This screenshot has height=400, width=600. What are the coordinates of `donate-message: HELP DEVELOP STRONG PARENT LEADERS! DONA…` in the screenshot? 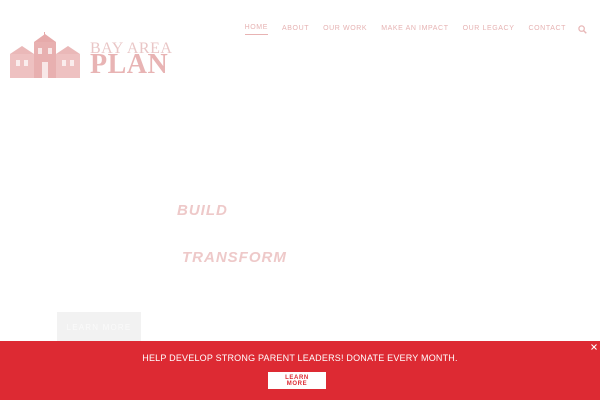 It's located at (300, 358).